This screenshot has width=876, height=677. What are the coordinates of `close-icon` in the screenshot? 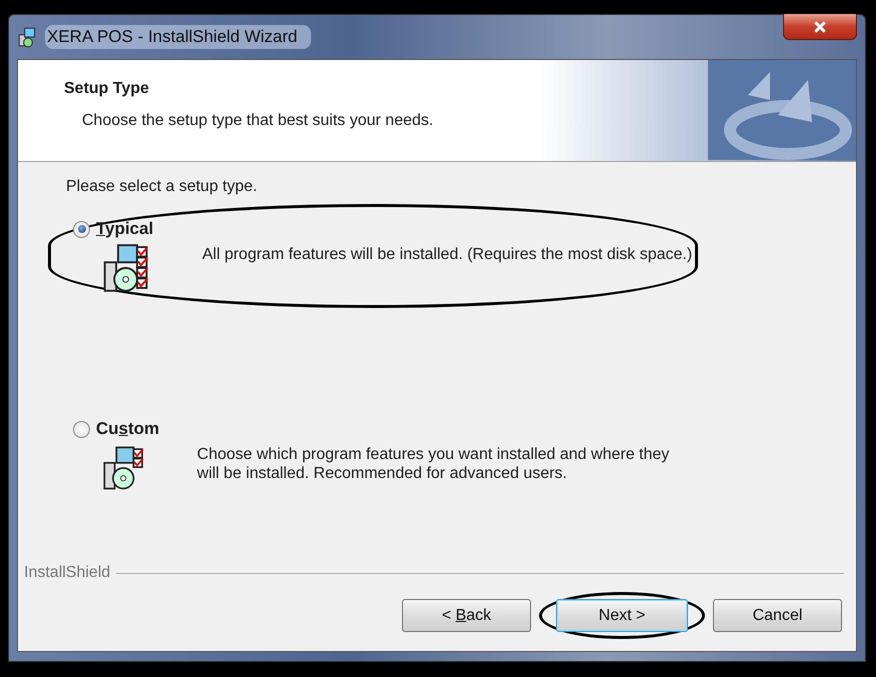 It's located at (820, 27).